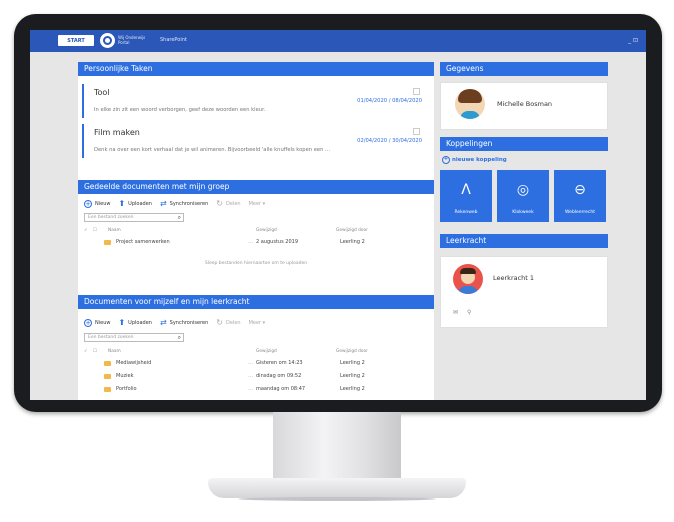  I want to click on window-controls: _ ⊡, so click(633, 40).